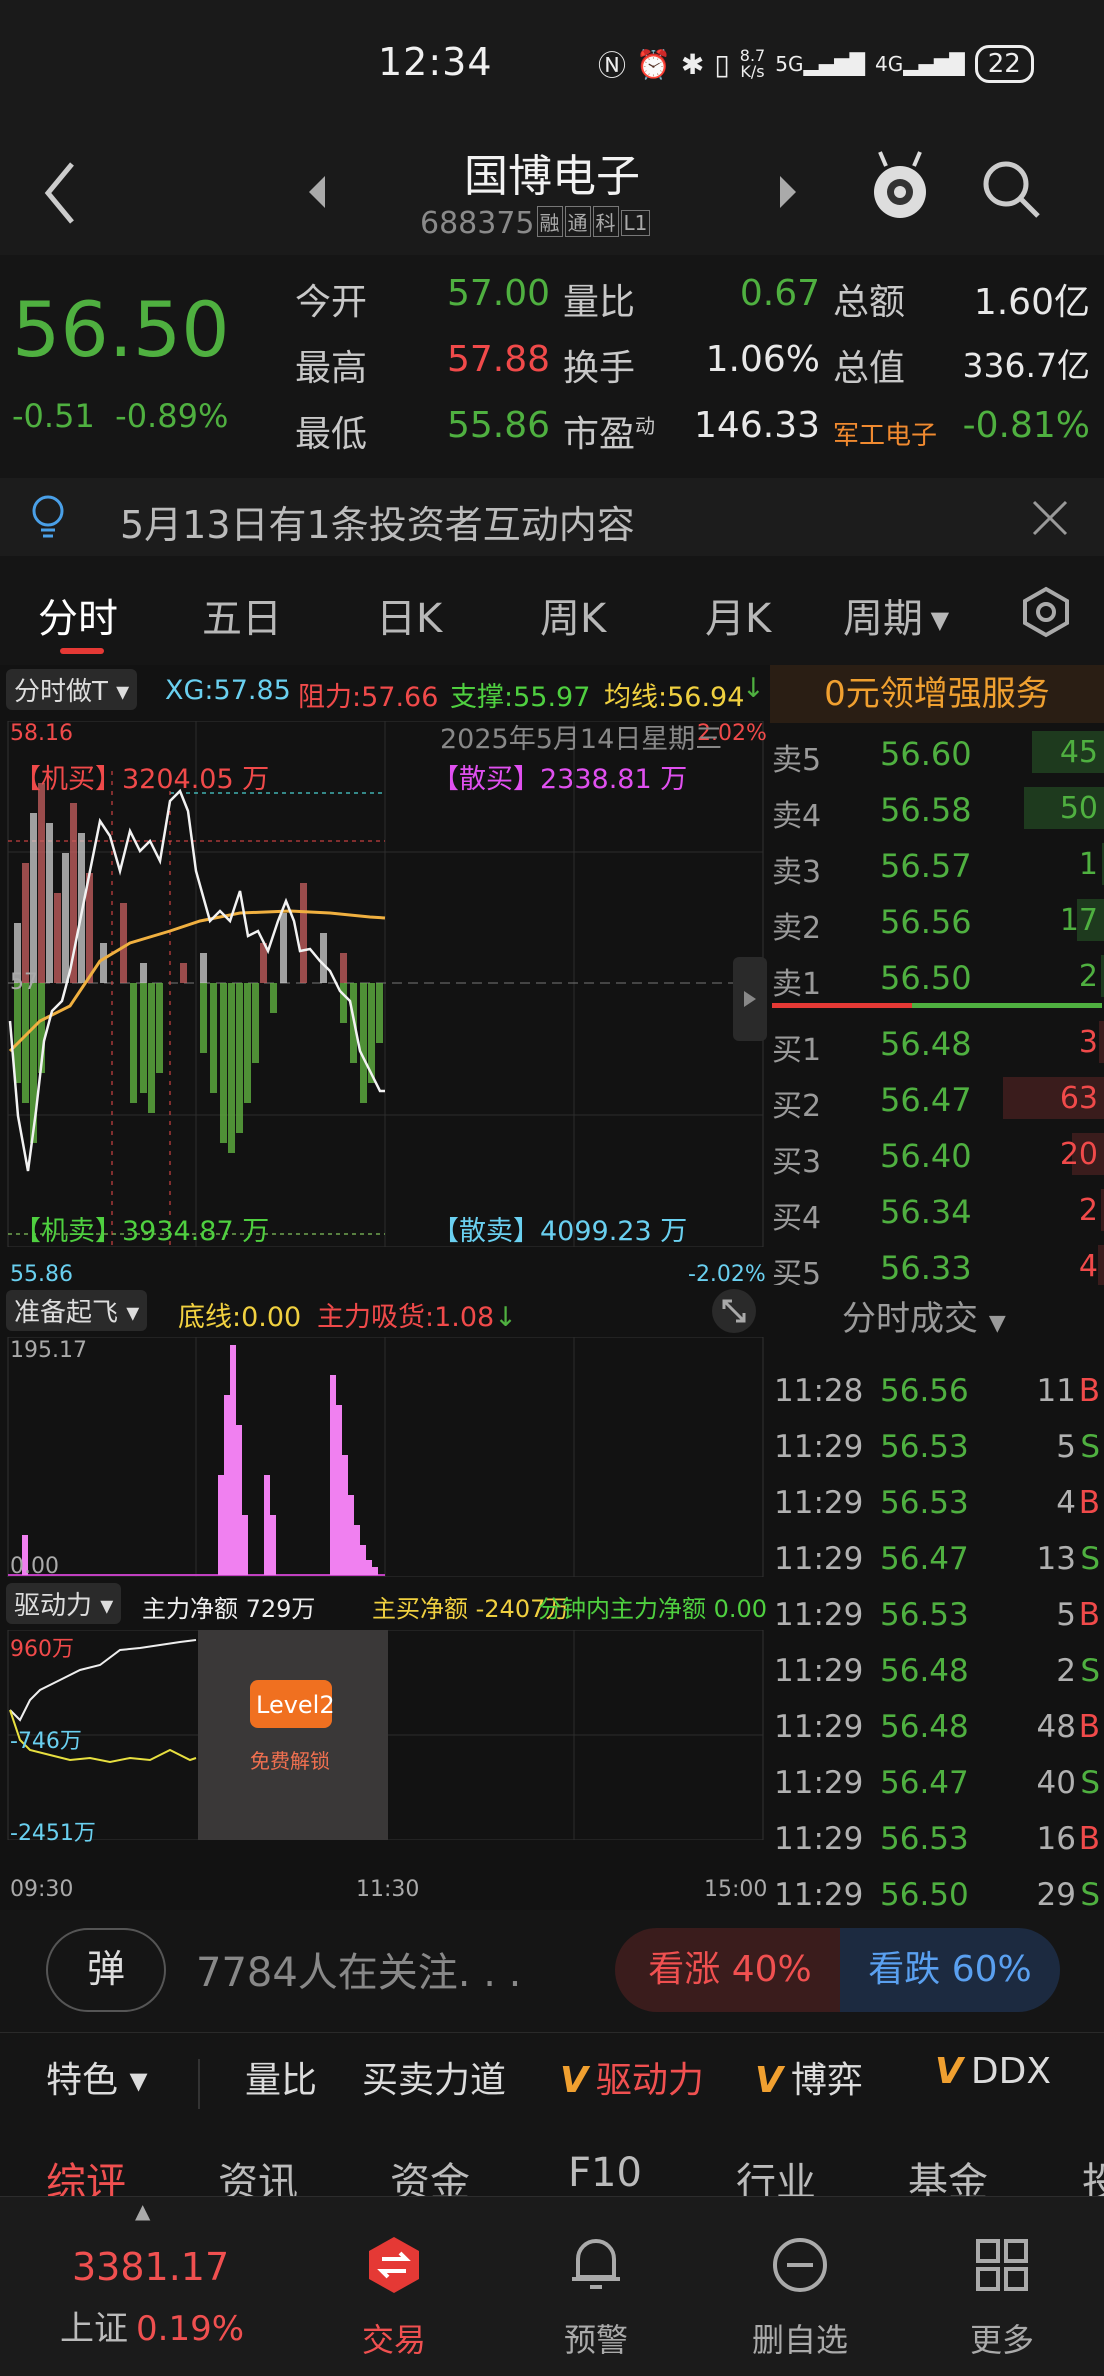  What do you see at coordinates (950, 1970) in the screenshot?
I see `bearish-button: 看跌 60%` at bounding box center [950, 1970].